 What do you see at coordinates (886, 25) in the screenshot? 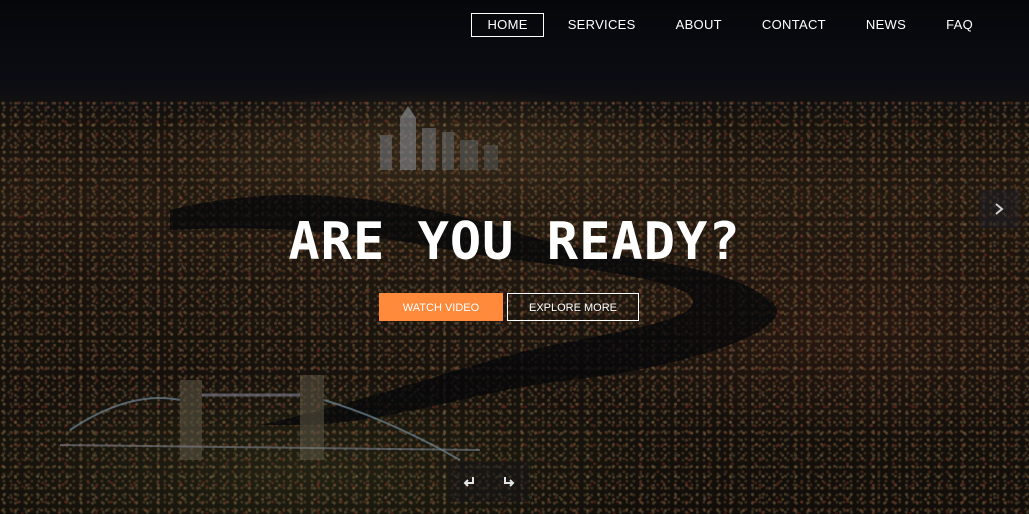
I see `nav-item-news: NEWS` at bounding box center [886, 25].